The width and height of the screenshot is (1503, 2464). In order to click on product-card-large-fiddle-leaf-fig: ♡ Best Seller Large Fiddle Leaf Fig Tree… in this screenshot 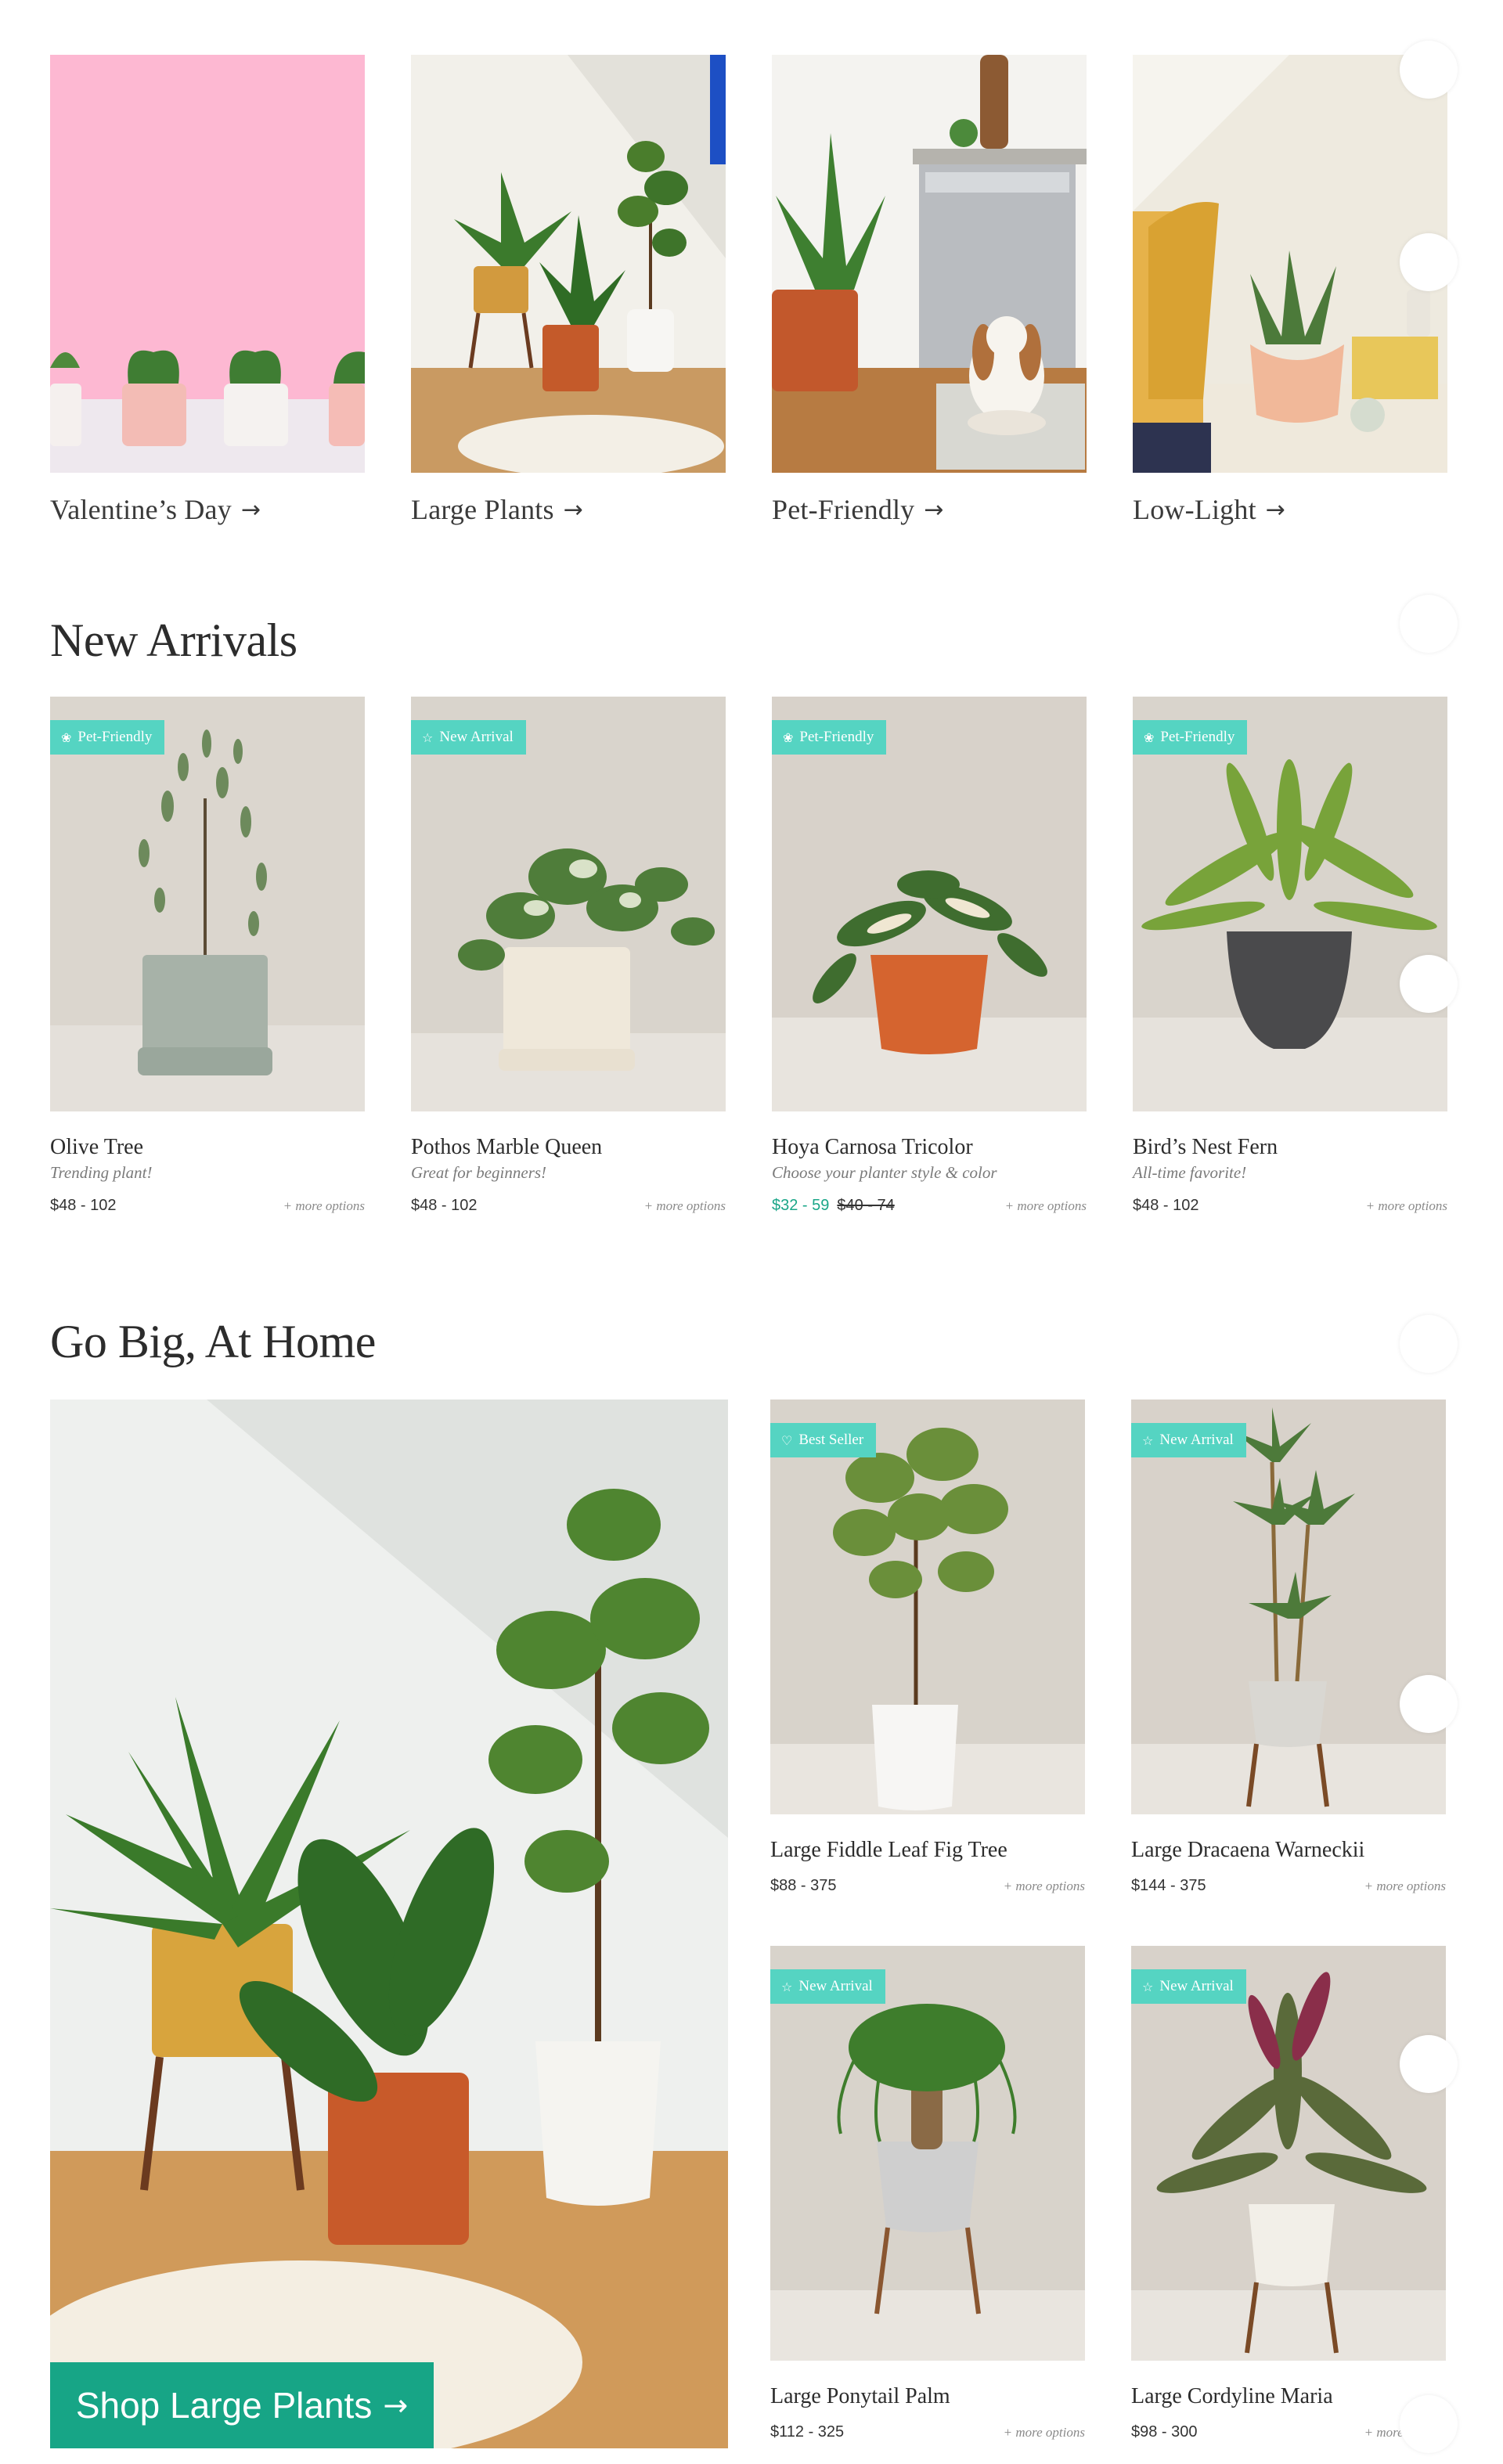, I will do `click(927, 1648)`.